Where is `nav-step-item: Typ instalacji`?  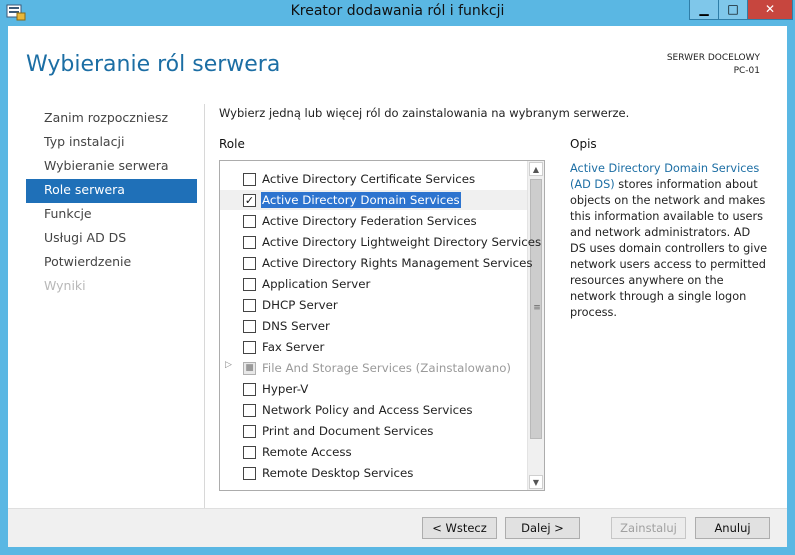
nav-step-item: Typ instalacji is located at coordinates (111, 143).